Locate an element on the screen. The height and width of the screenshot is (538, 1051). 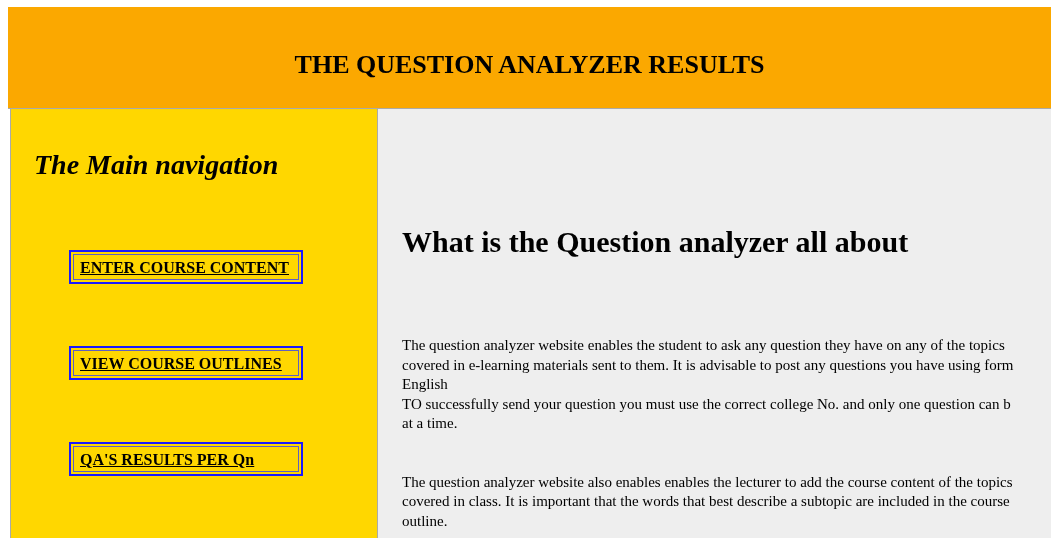
paragraph: The question analyzer website enables the student to ask any question they have on any of the topics covered in e-learning materials sent to them. It is advisable to post any questions you have using form English TO successfully send your question you must use the correct college No. and only one question can b at a time. is located at coordinates (708, 384).